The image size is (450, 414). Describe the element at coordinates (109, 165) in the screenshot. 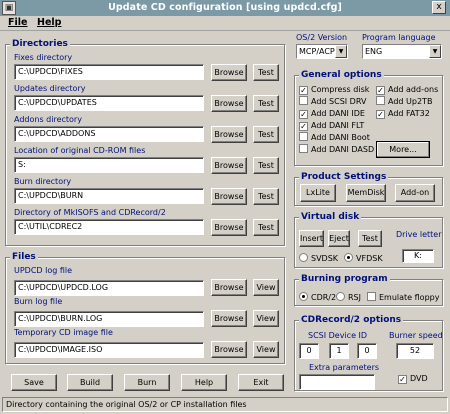

I see `dir-path-field: S:` at that location.